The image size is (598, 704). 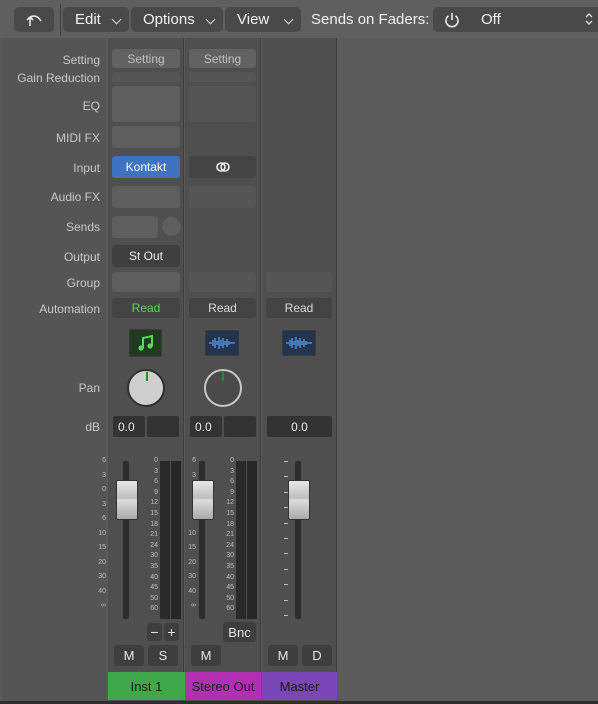 I want to click on send-slot, so click(x=135, y=227).